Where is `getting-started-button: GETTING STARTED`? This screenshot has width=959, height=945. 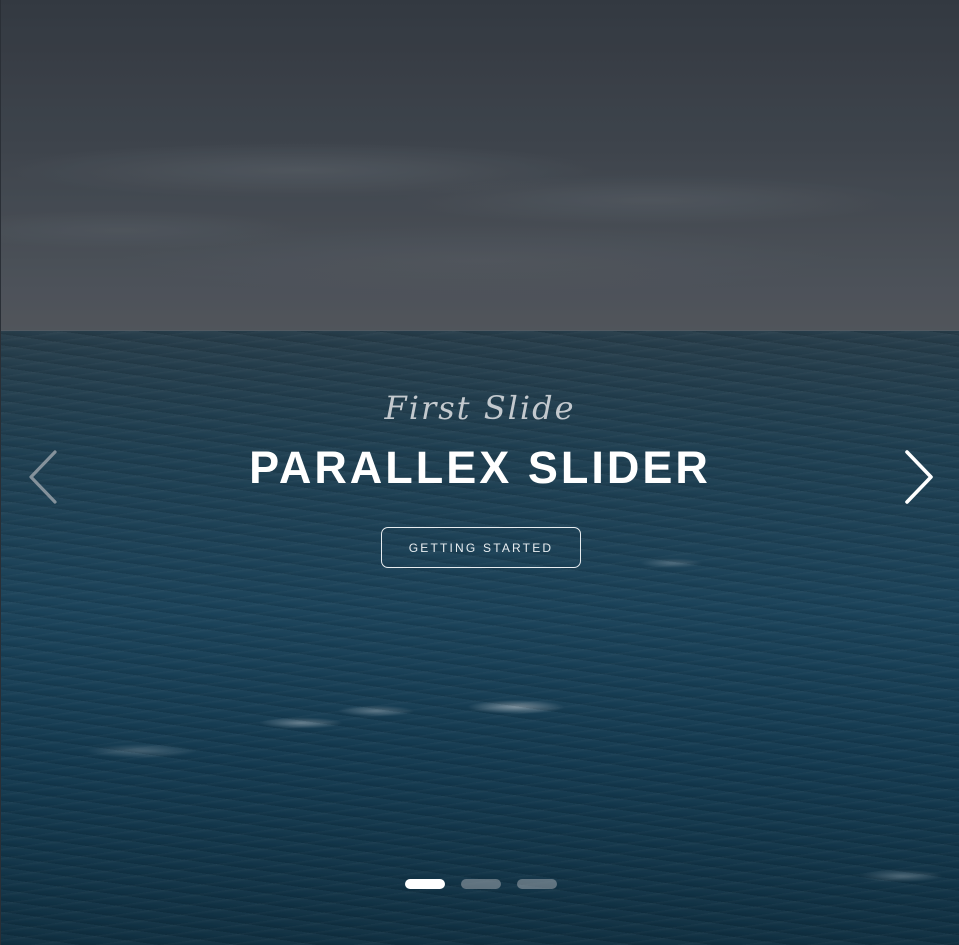
getting-started-button: GETTING STARTED is located at coordinates (481, 547).